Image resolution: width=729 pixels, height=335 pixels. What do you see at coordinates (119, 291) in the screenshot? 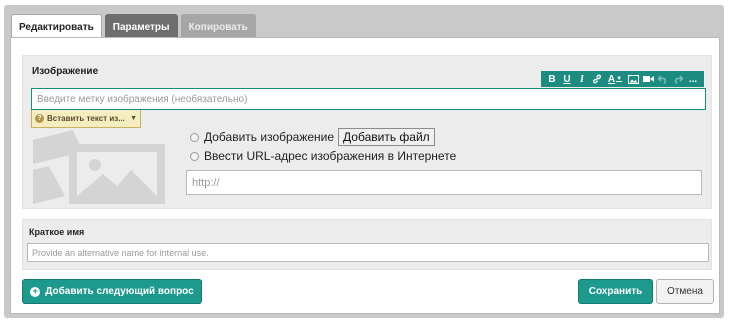
I see `add-next-question-label: Добавить следующий вопрос` at bounding box center [119, 291].